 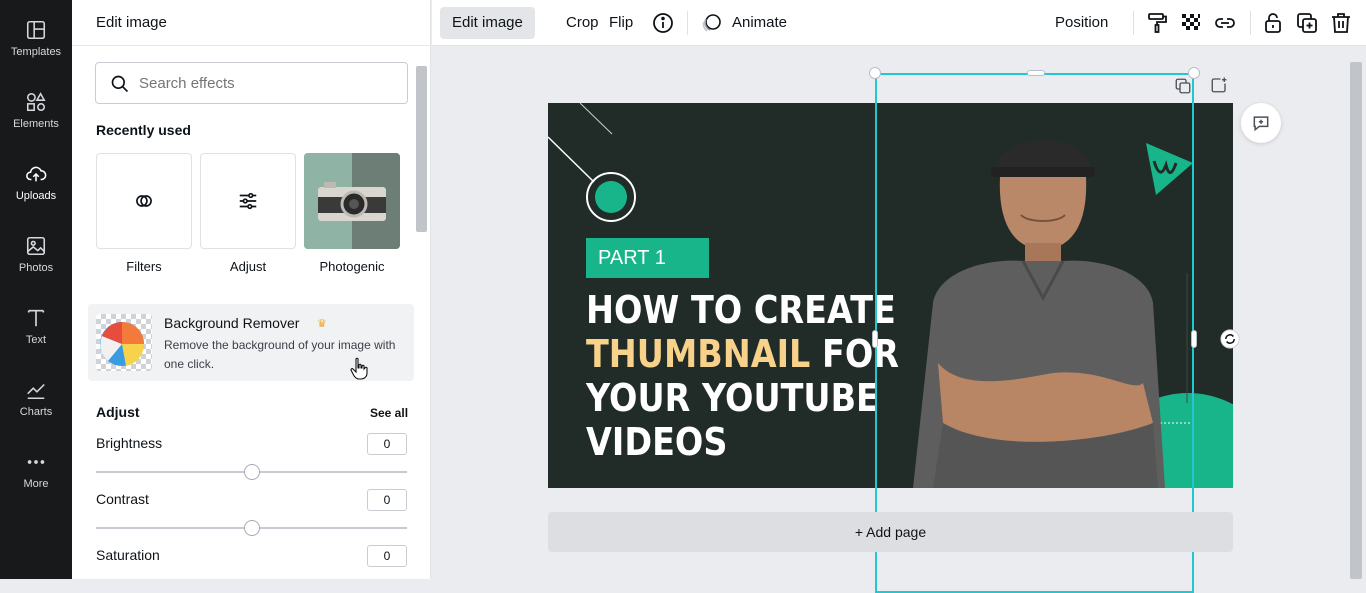 I want to click on rail-label: More, so click(x=36, y=483).